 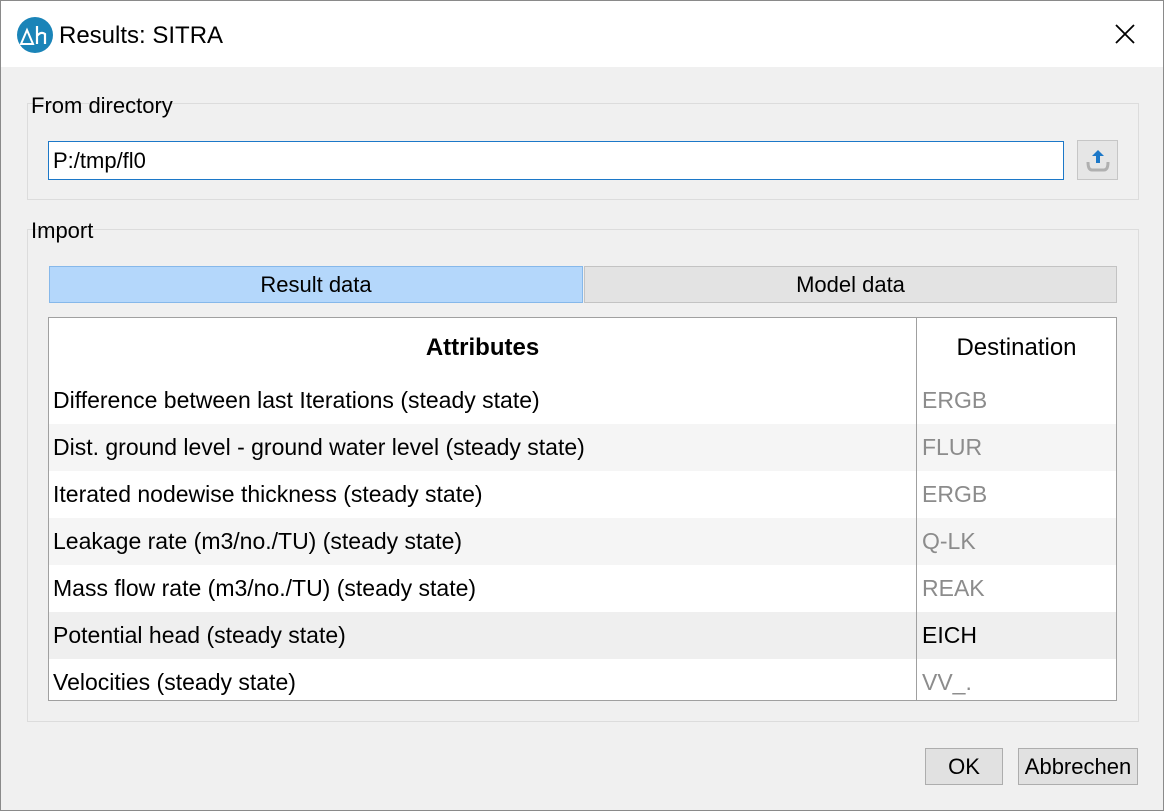 I want to click on tab-result-data: Result data, so click(x=316, y=284).